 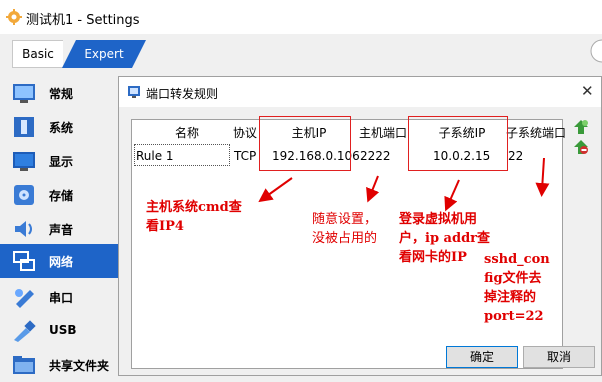 What do you see at coordinates (194, 217) in the screenshot?
I see `annotation-host-ip-note: 主机系统cmd查 看IP4` at bounding box center [194, 217].